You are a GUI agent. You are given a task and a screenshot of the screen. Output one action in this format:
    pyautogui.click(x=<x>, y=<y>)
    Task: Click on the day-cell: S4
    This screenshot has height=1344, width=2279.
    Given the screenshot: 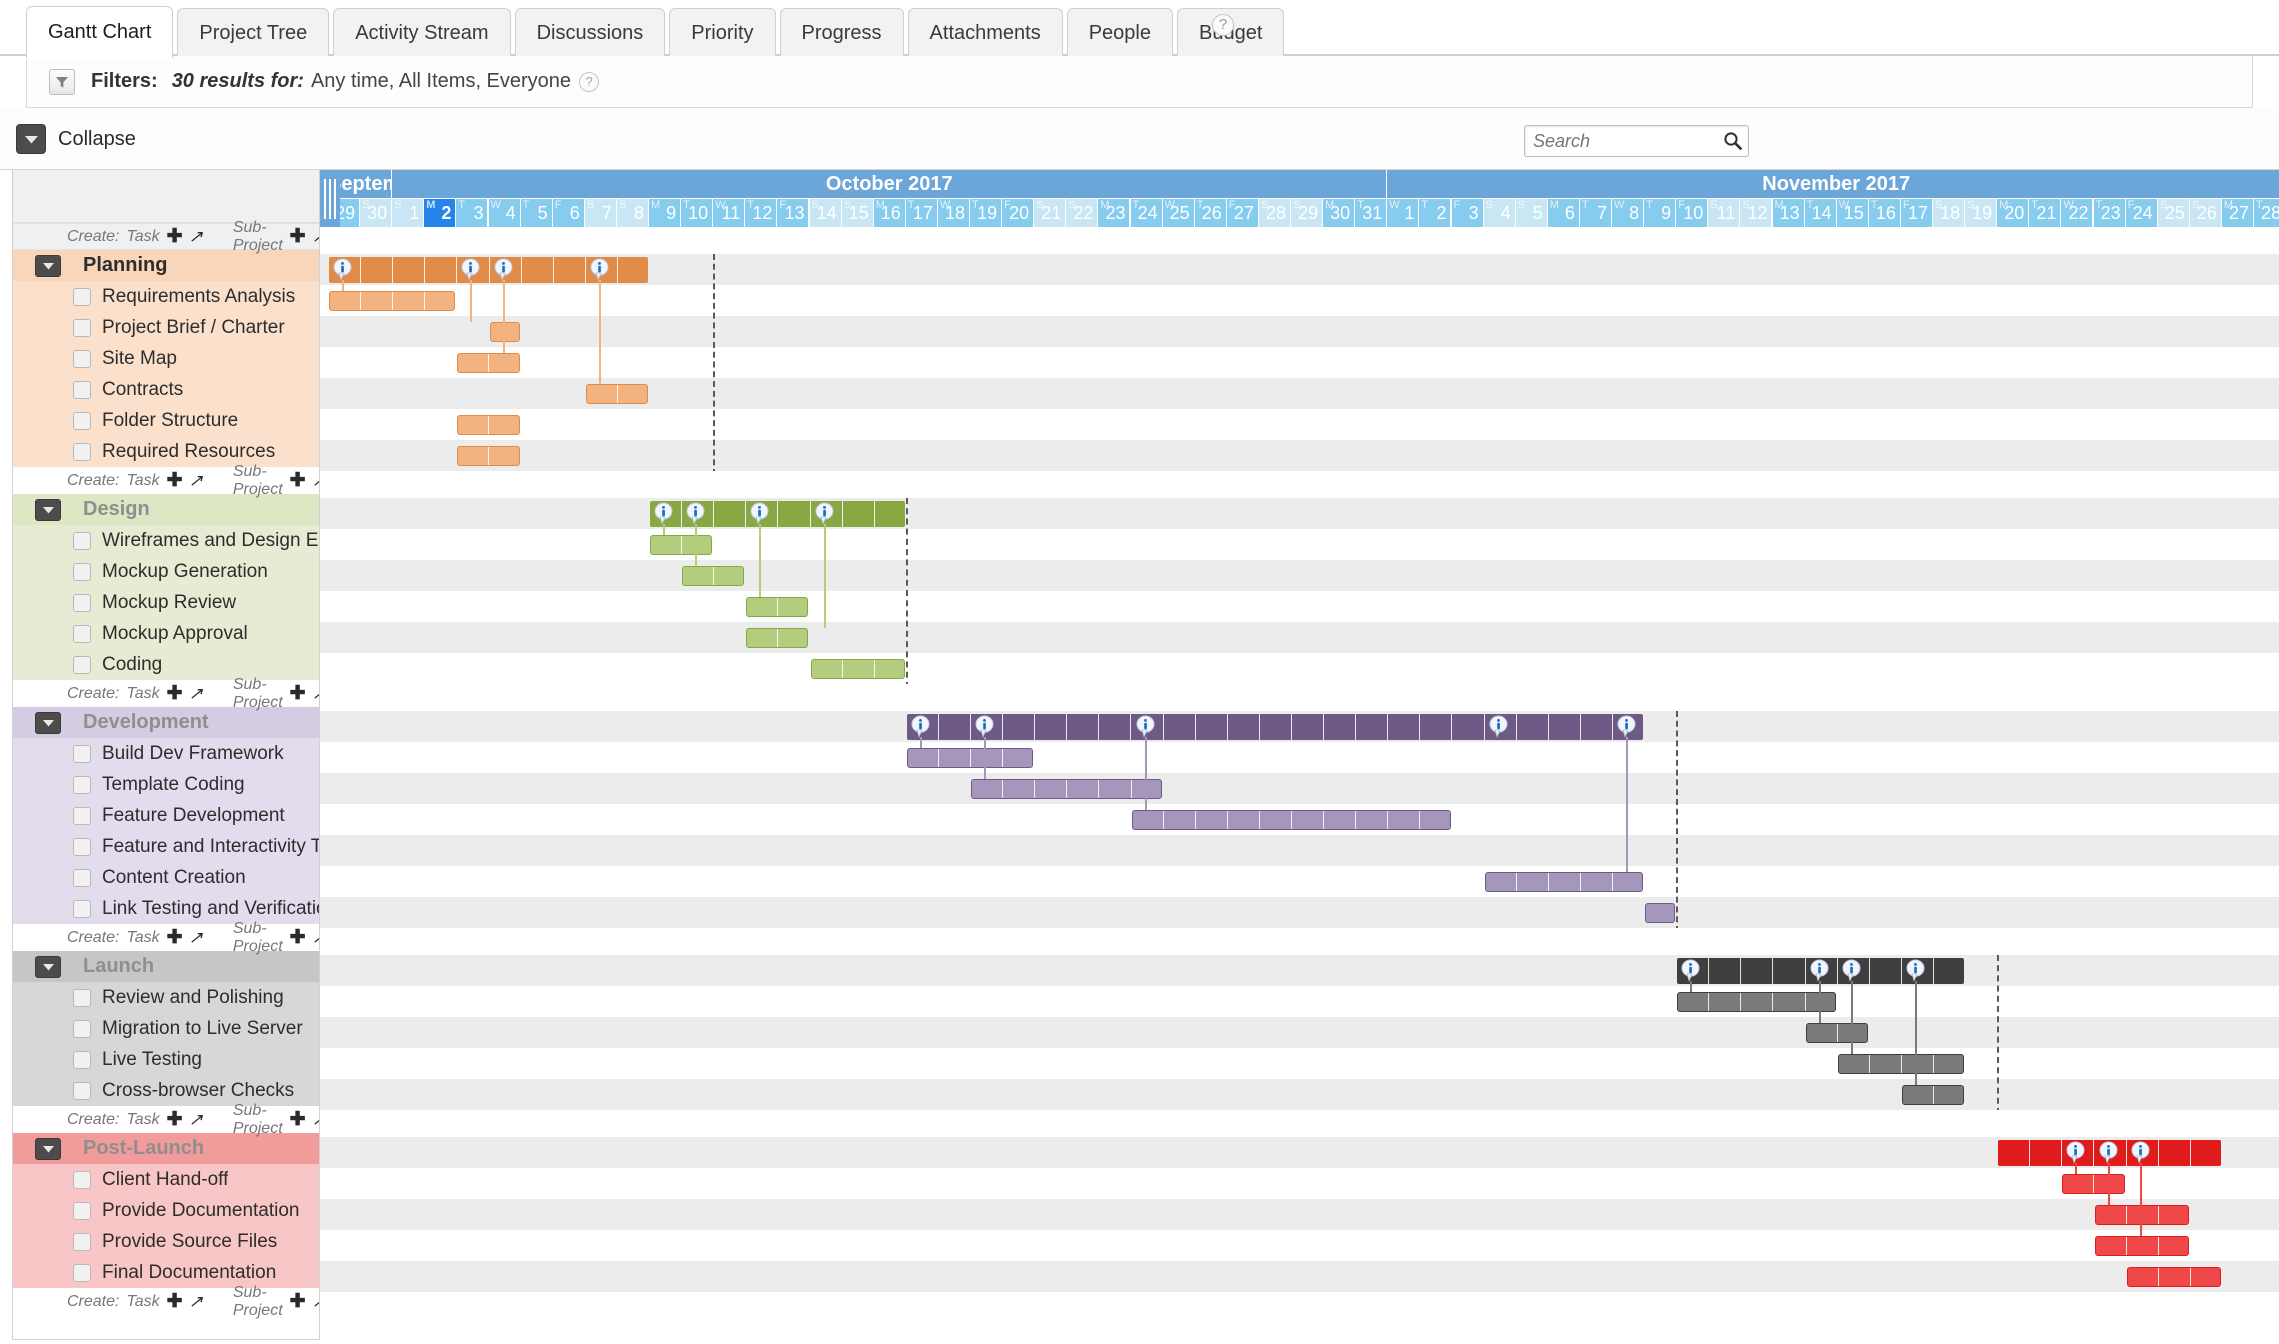 What is the action you would take?
    pyautogui.click(x=1499, y=213)
    